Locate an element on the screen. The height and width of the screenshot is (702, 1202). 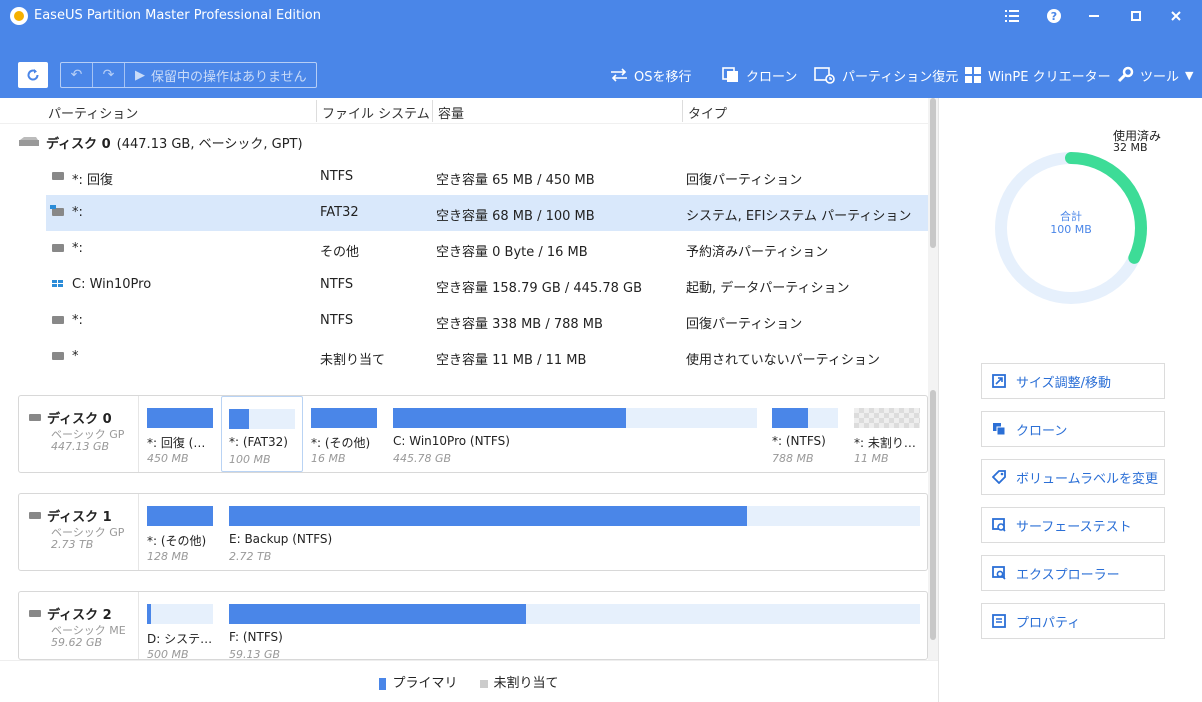
explorer-button: エクスプローラー is located at coordinates (1073, 573).